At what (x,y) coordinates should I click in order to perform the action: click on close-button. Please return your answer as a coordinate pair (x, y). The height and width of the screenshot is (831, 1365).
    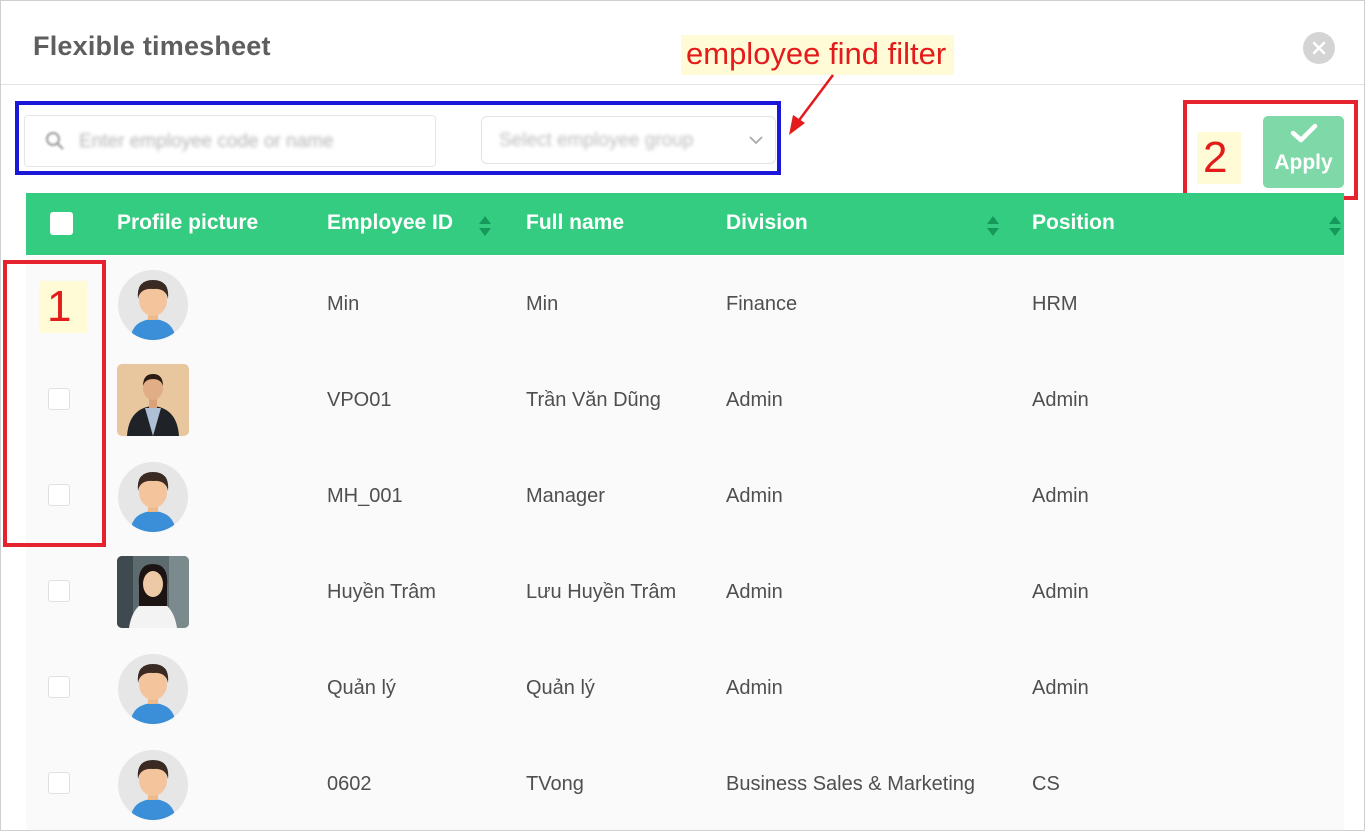
    Looking at the image, I should click on (1319, 48).